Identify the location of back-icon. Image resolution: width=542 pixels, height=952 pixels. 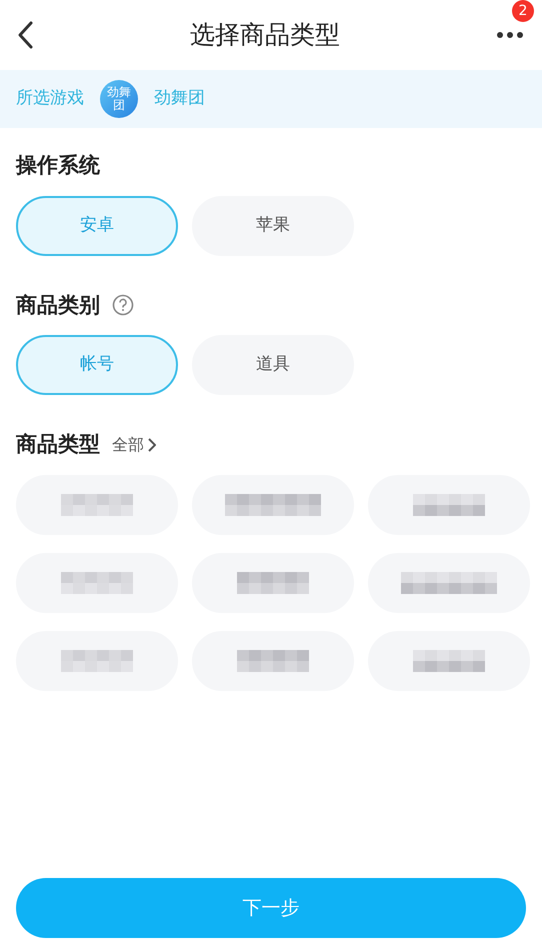
(25, 35).